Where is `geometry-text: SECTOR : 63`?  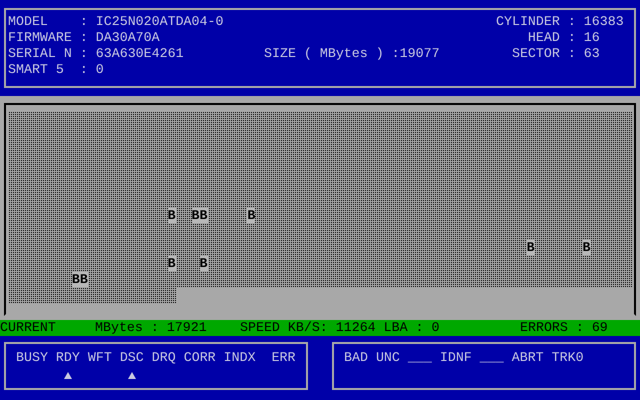 geometry-text: SECTOR : 63 is located at coordinates (555, 54).